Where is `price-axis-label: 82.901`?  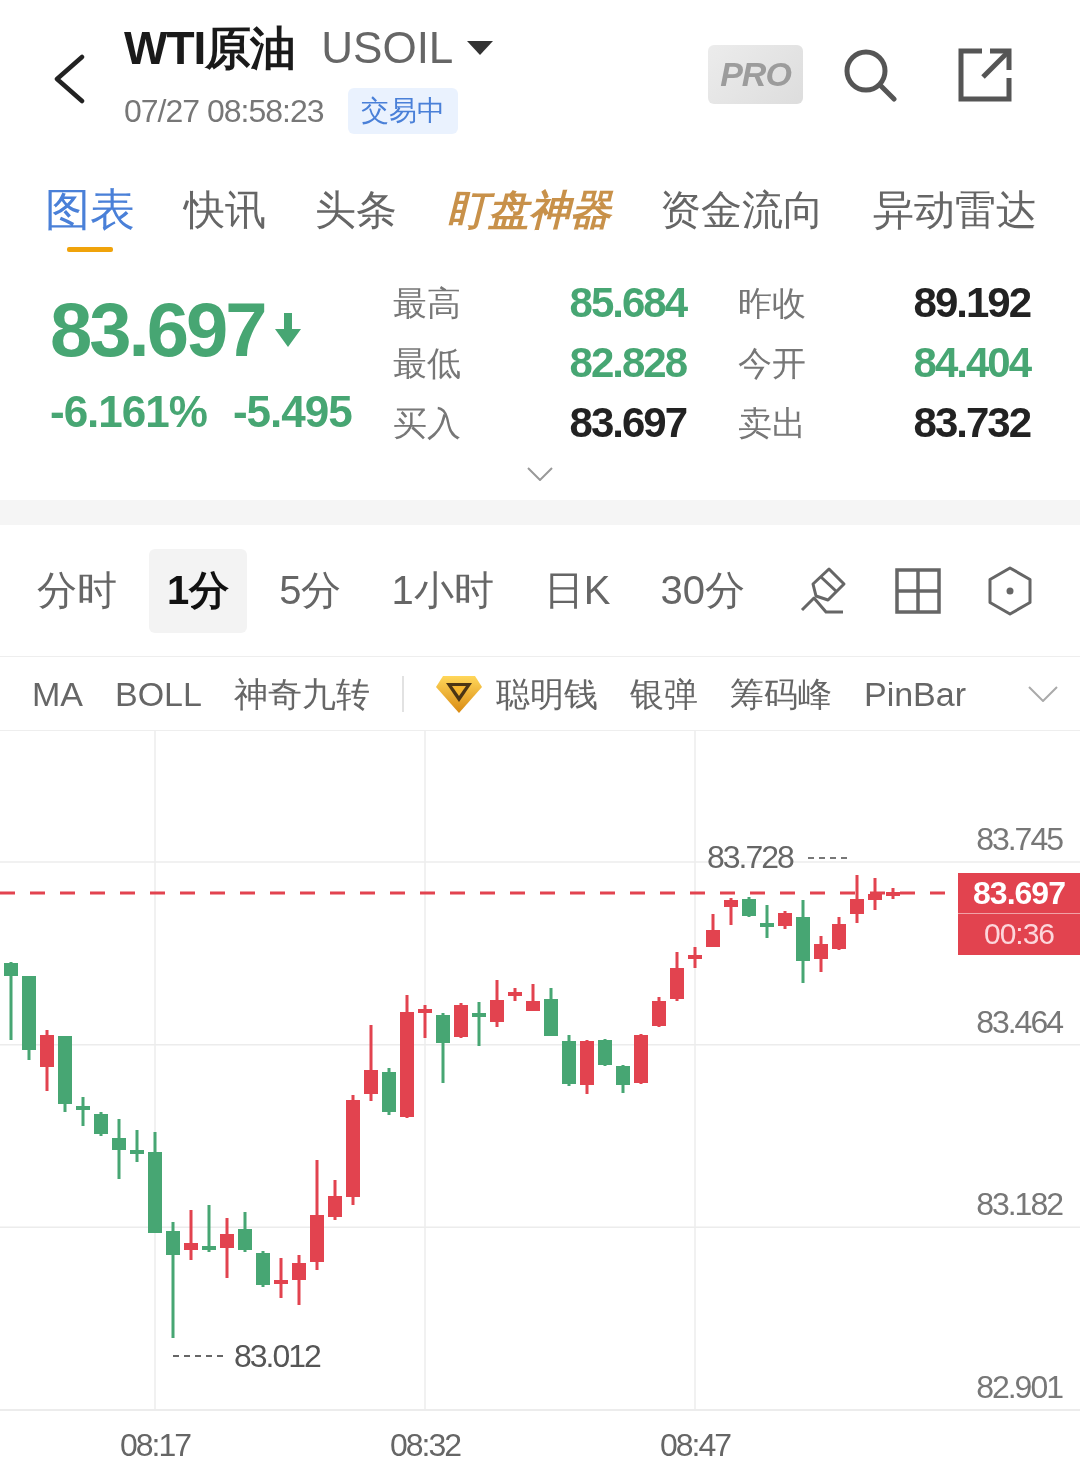 price-axis-label: 82.901 is located at coordinates (1019, 1387).